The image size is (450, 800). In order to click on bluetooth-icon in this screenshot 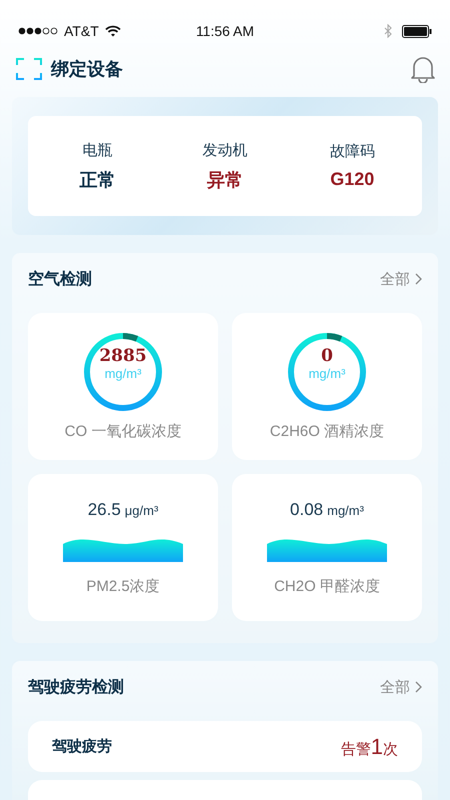, I will do `click(388, 31)`.